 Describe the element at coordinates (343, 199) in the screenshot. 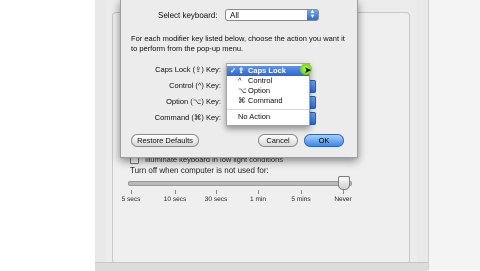

I see `slider-tick-label: Never` at that location.